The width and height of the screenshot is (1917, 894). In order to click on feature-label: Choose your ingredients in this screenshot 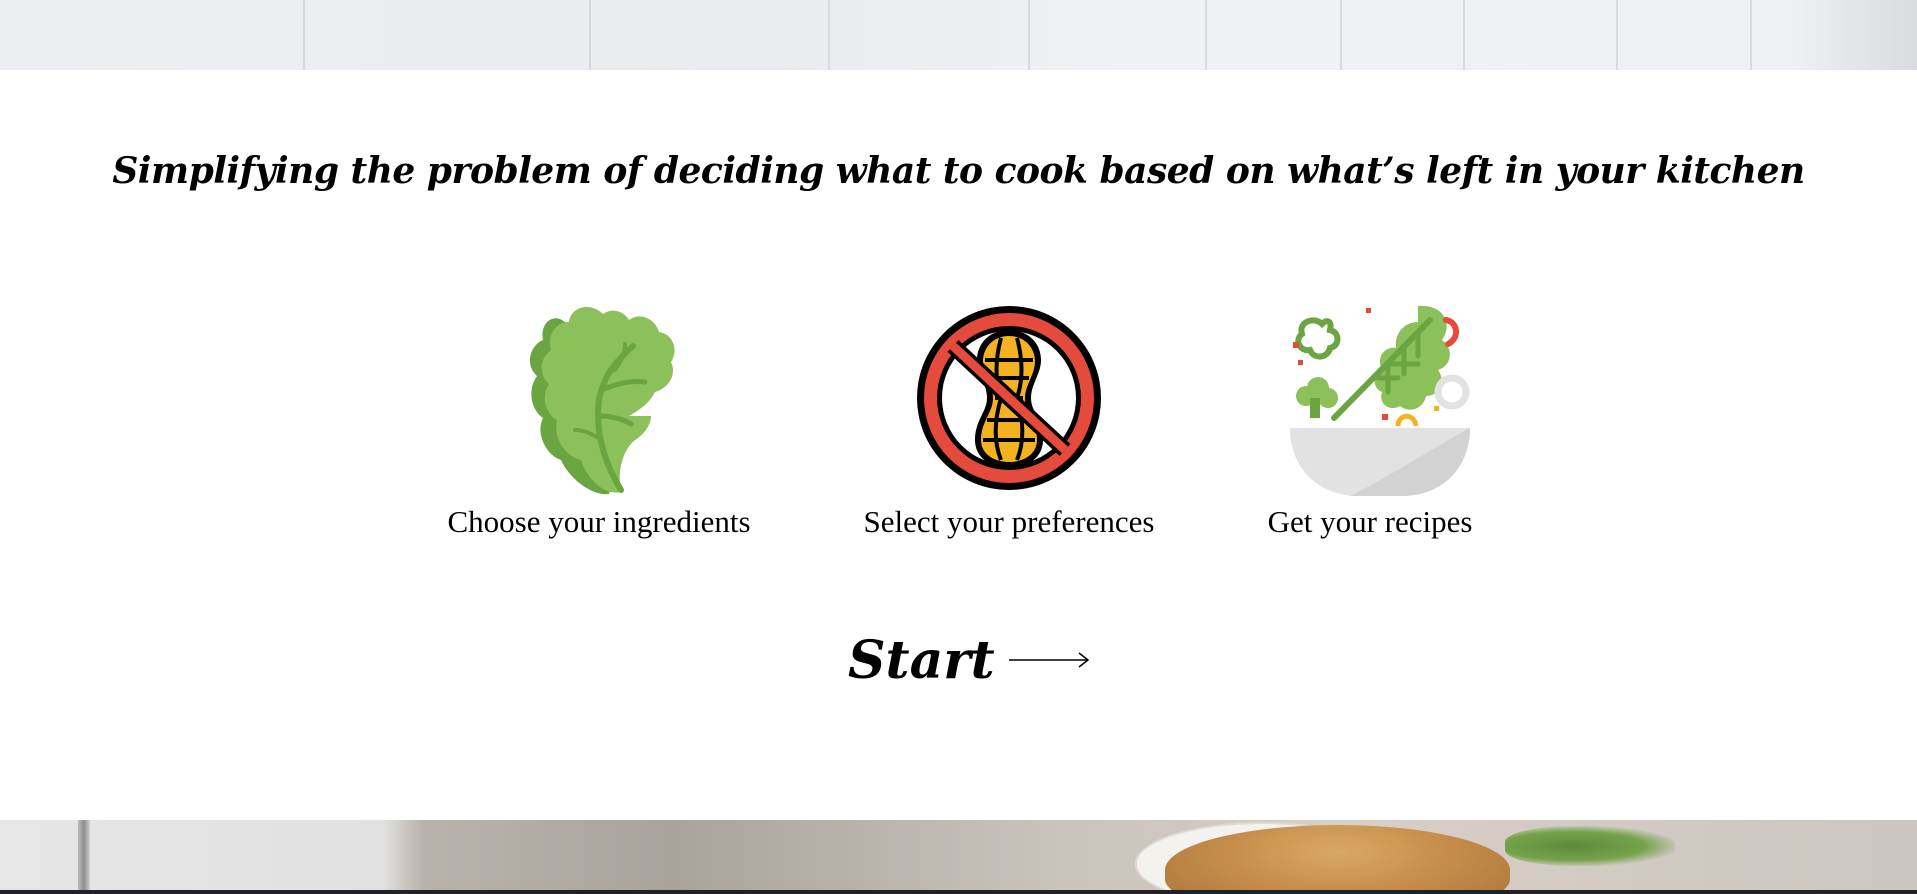, I will do `click(599, 521)`.